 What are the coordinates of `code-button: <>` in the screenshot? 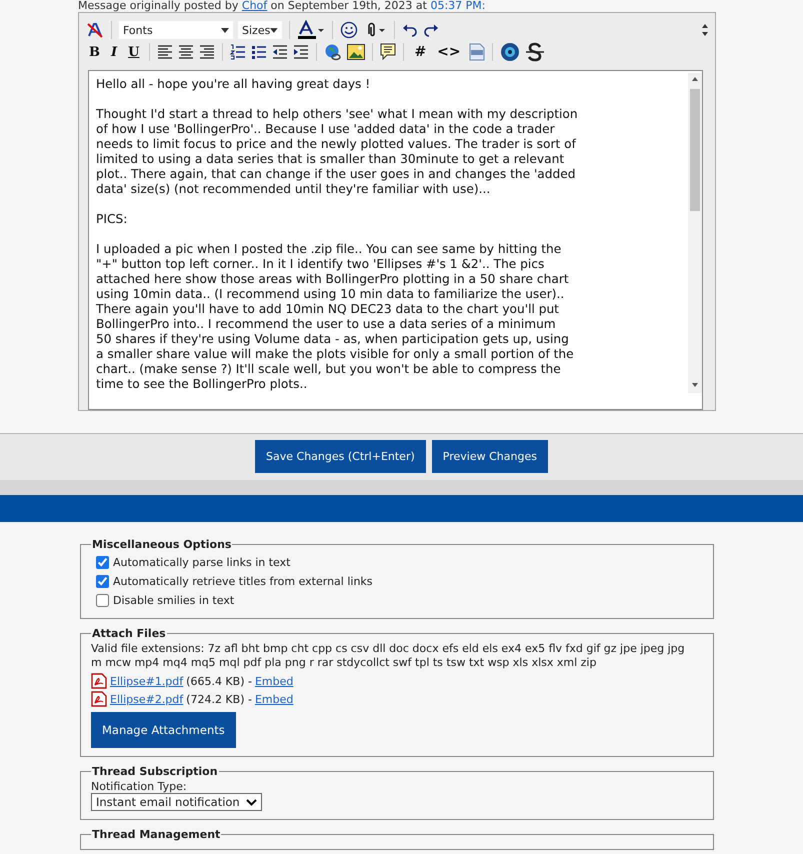 It's located at (449, 52).